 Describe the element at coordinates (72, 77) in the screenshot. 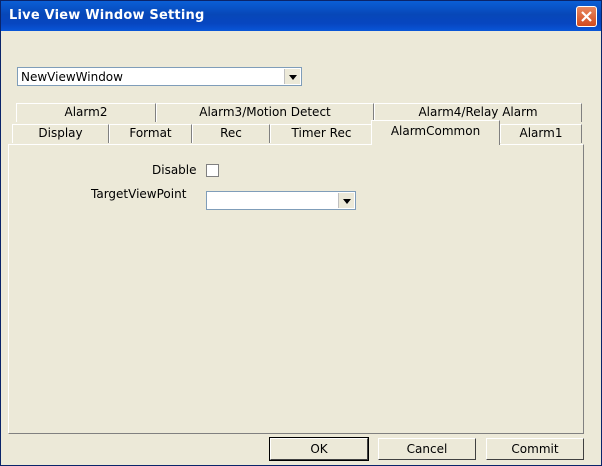

I see `view-window-select-value: NewViewWindow` at that location.